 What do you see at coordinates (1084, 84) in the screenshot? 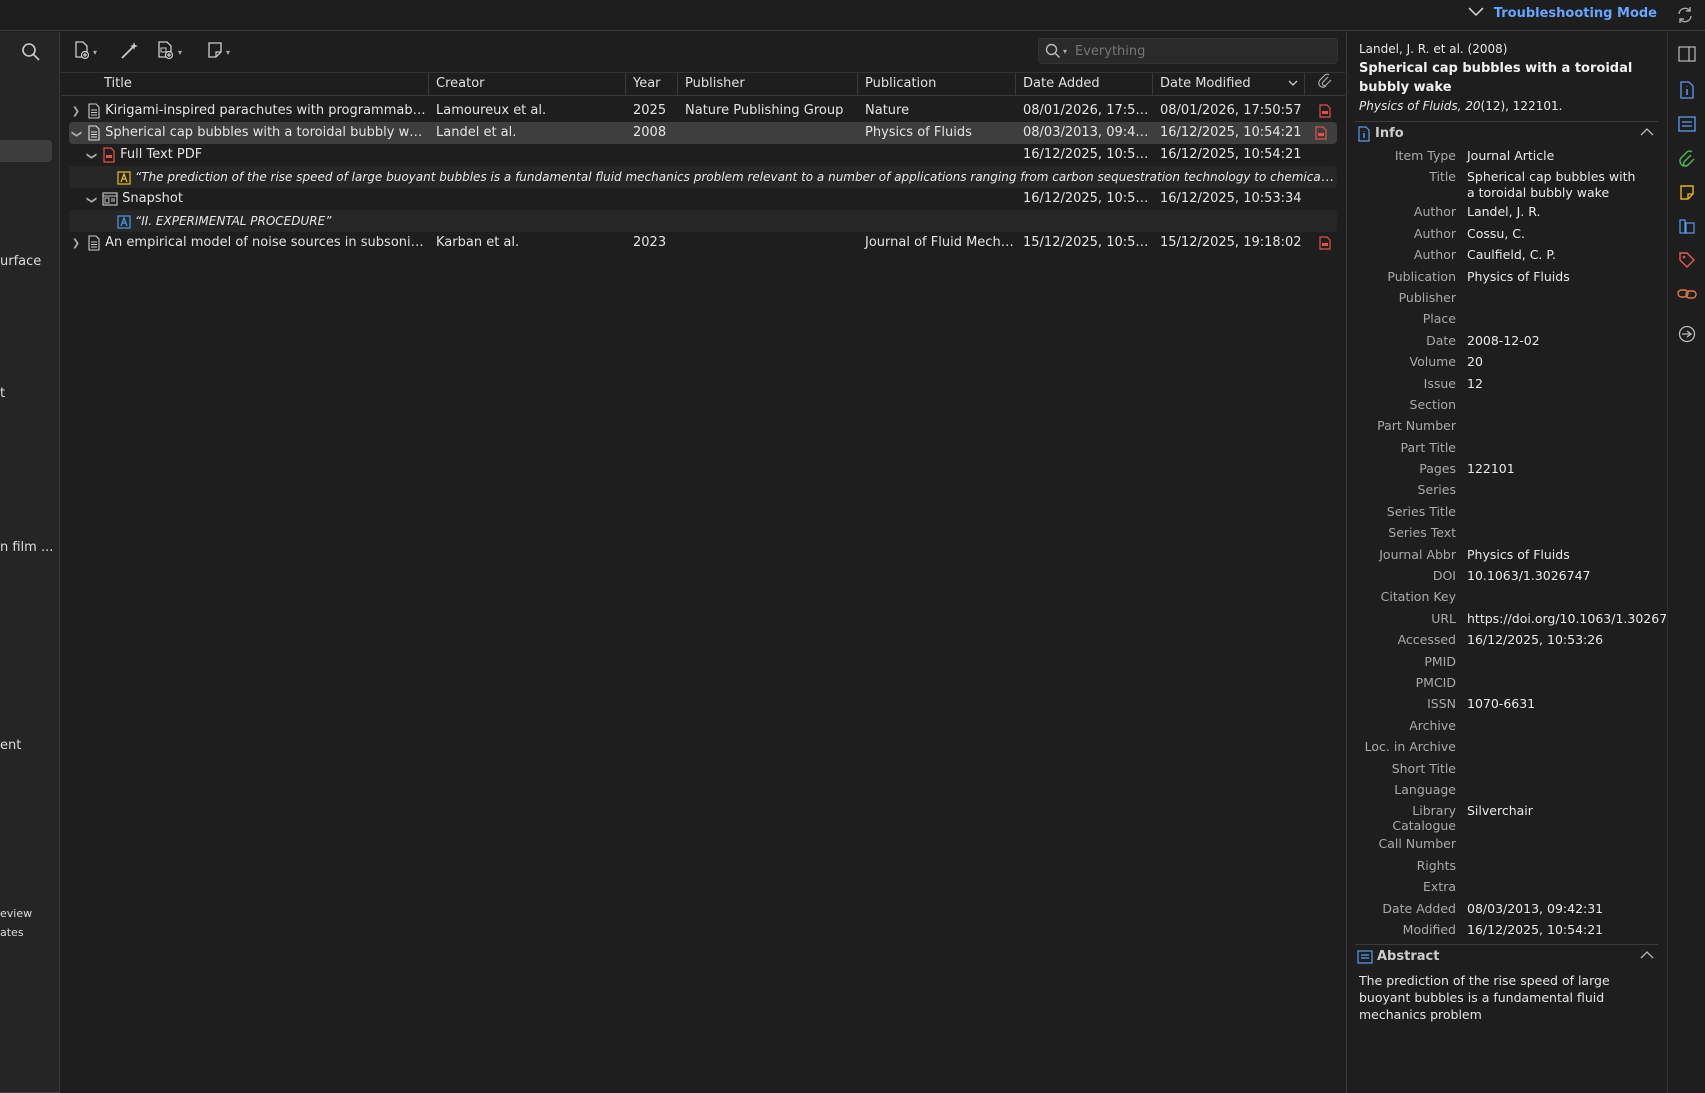
I see `column-date-added: Date Added` at bounding box center [1084, 84].